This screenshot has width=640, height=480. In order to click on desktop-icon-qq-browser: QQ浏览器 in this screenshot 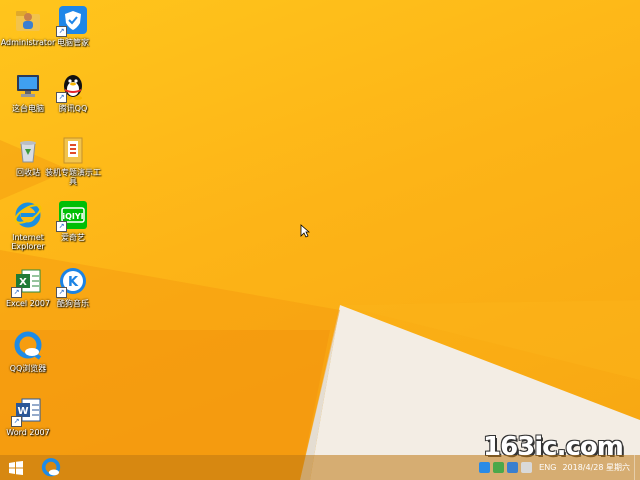, I will do `click(28, 351)`.